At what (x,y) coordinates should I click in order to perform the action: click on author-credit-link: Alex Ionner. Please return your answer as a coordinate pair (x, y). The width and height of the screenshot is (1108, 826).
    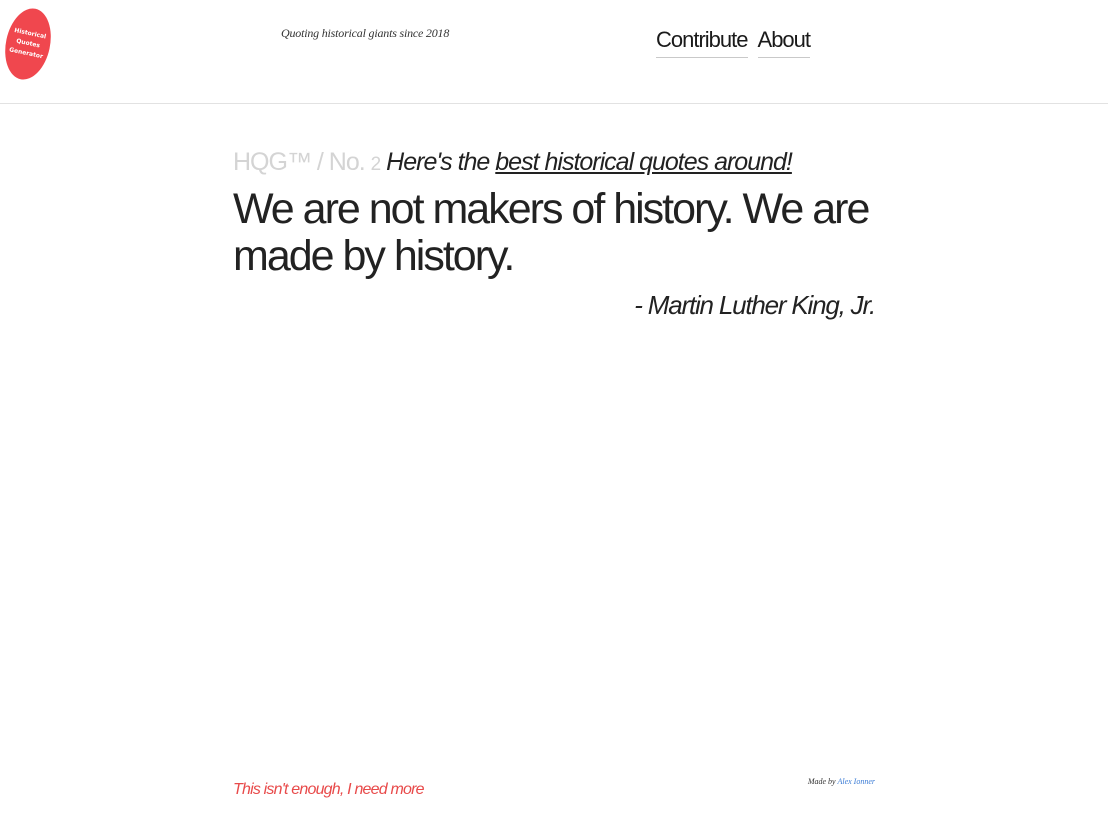
    Looking at the image, I should click on (856, 781).